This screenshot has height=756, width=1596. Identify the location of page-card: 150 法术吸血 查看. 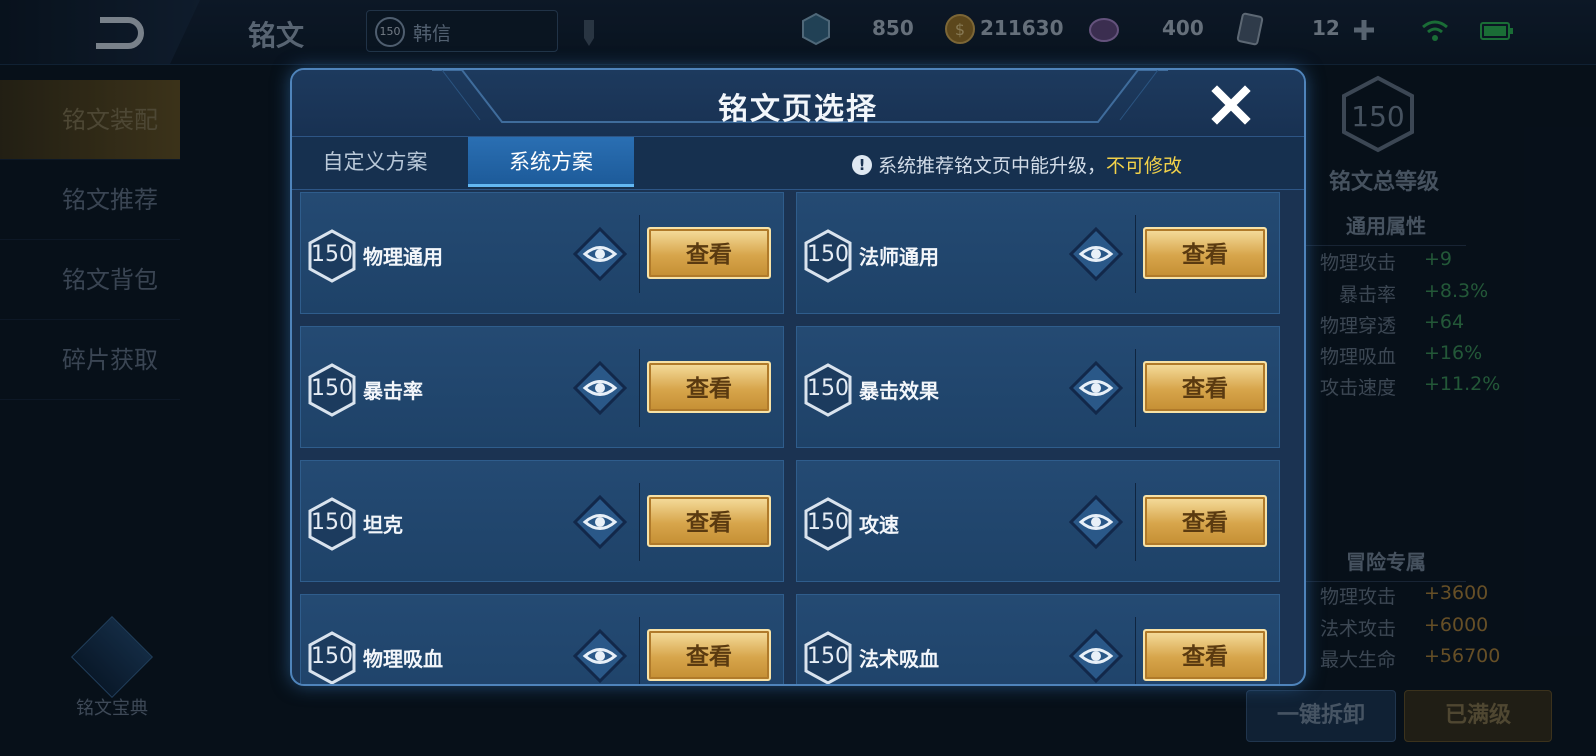
(1038, 639).